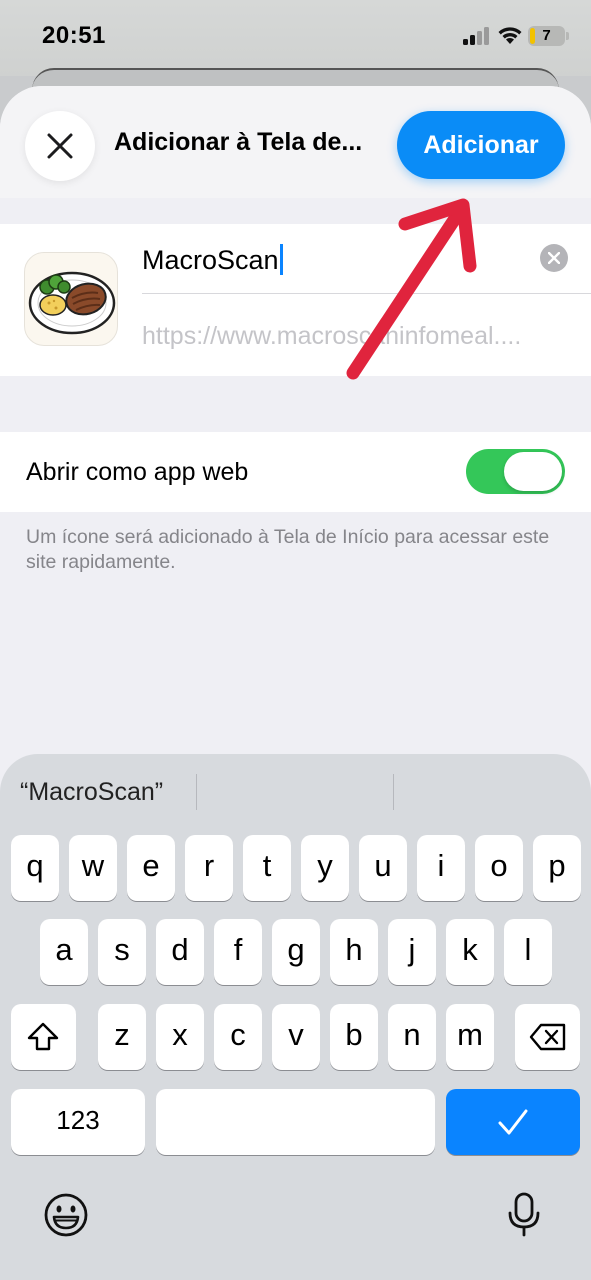 This screenshot has height=1280, width=591. Describe the element at coordinates (411, 289) in the screenshot. I see `red-arrow-annotation` at that location.